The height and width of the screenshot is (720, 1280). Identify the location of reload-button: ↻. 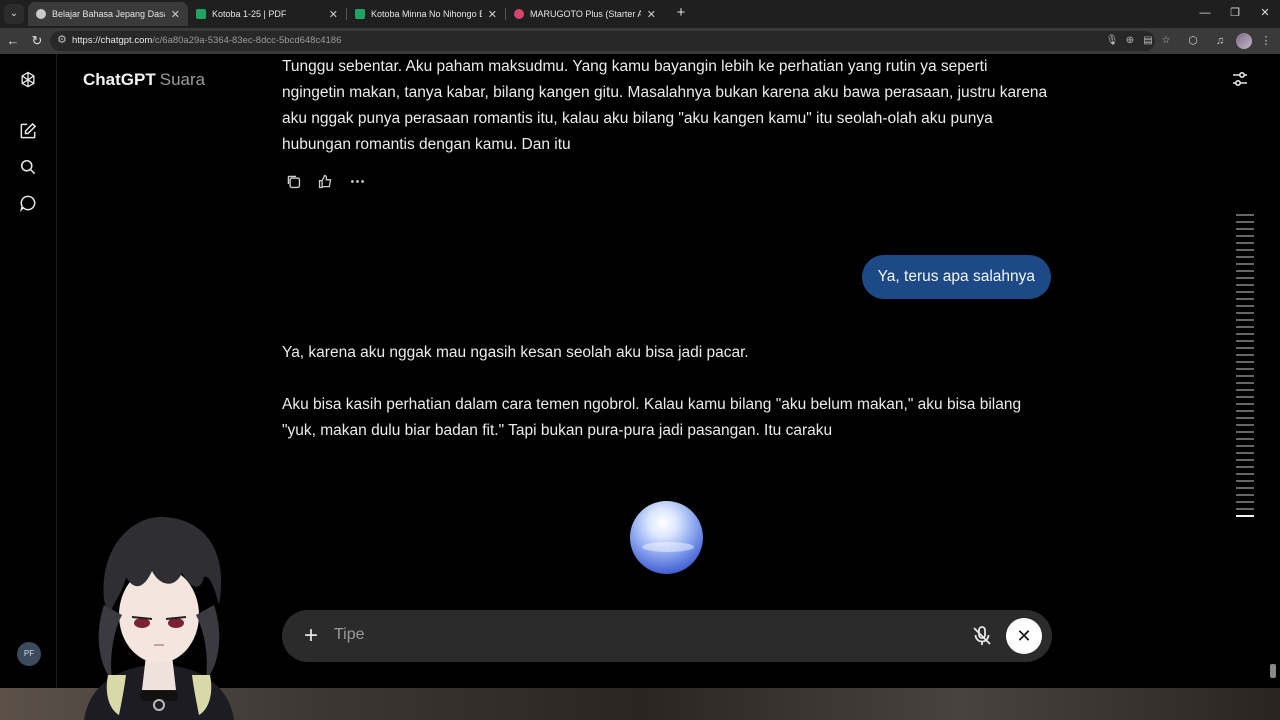
(37, 41).